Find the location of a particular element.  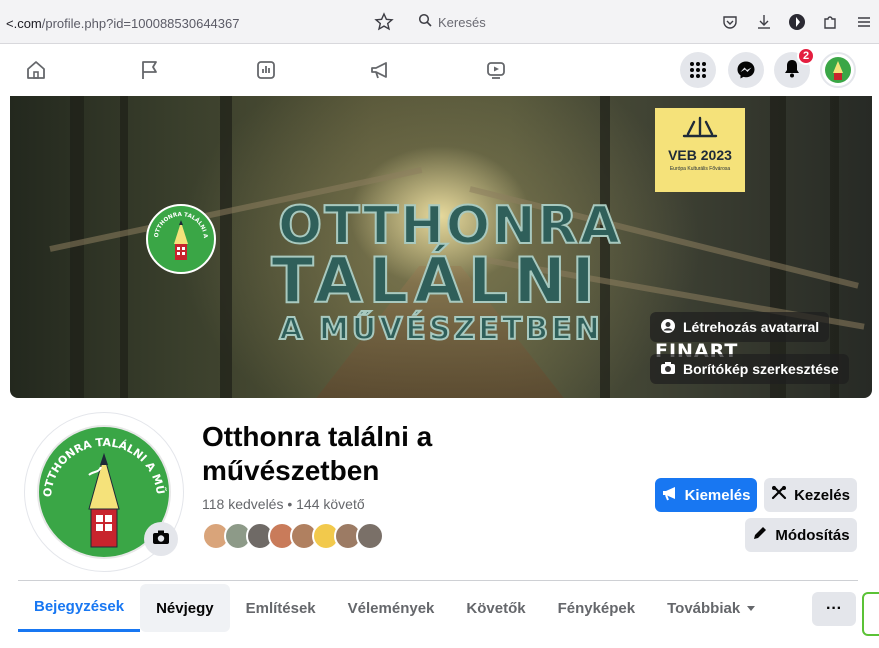

create-with-avatar-button: Létrehozás avatarral is located at coordinates (740, 327).